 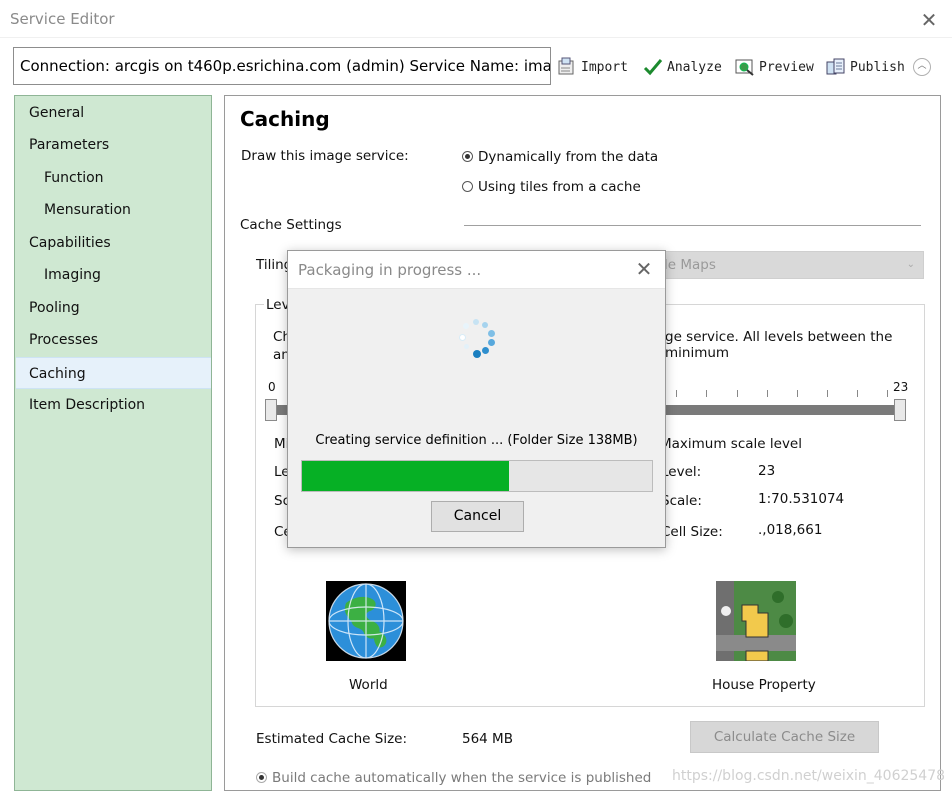 What do you see at coordinates (285, 119) in the screenshot?
I see `page-title: Caching` at bounding box center [285, 119].